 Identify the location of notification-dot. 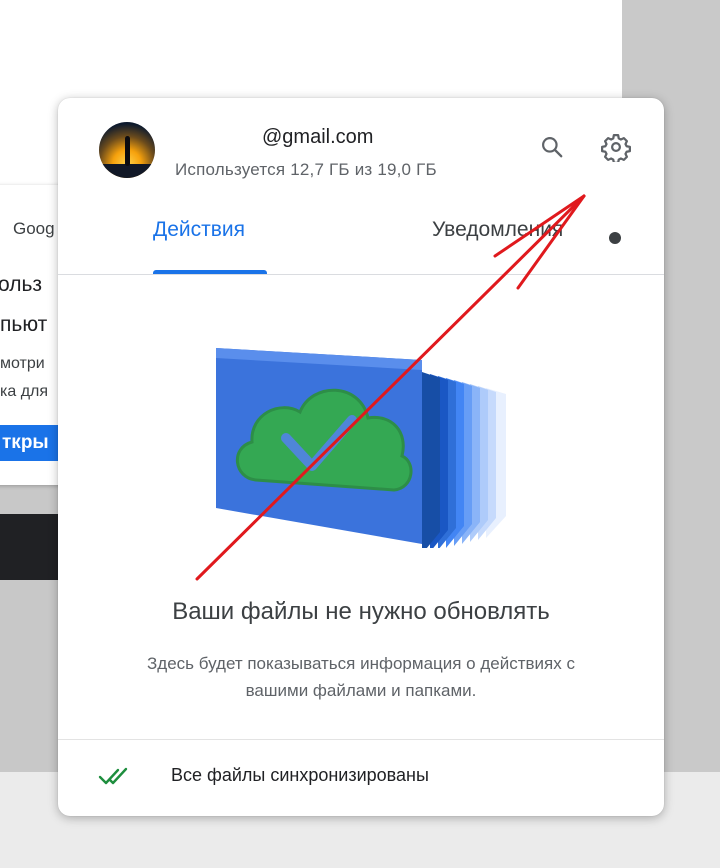
(615, 238).